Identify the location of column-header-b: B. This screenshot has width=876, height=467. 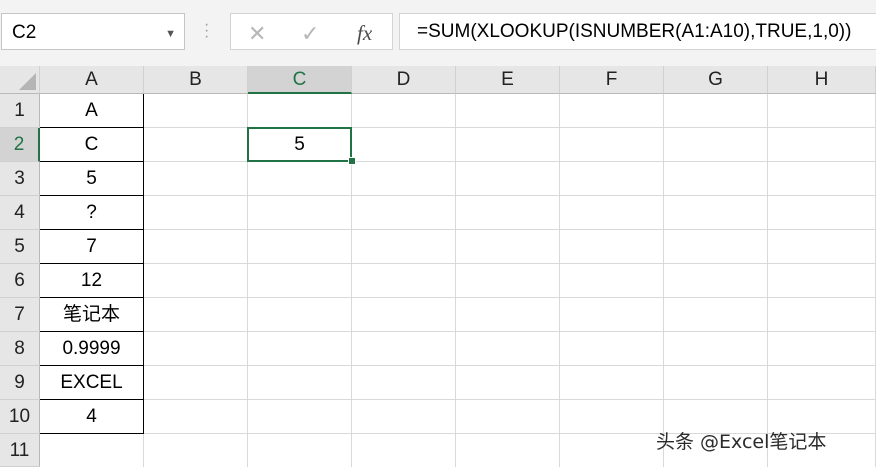
(196, 80).